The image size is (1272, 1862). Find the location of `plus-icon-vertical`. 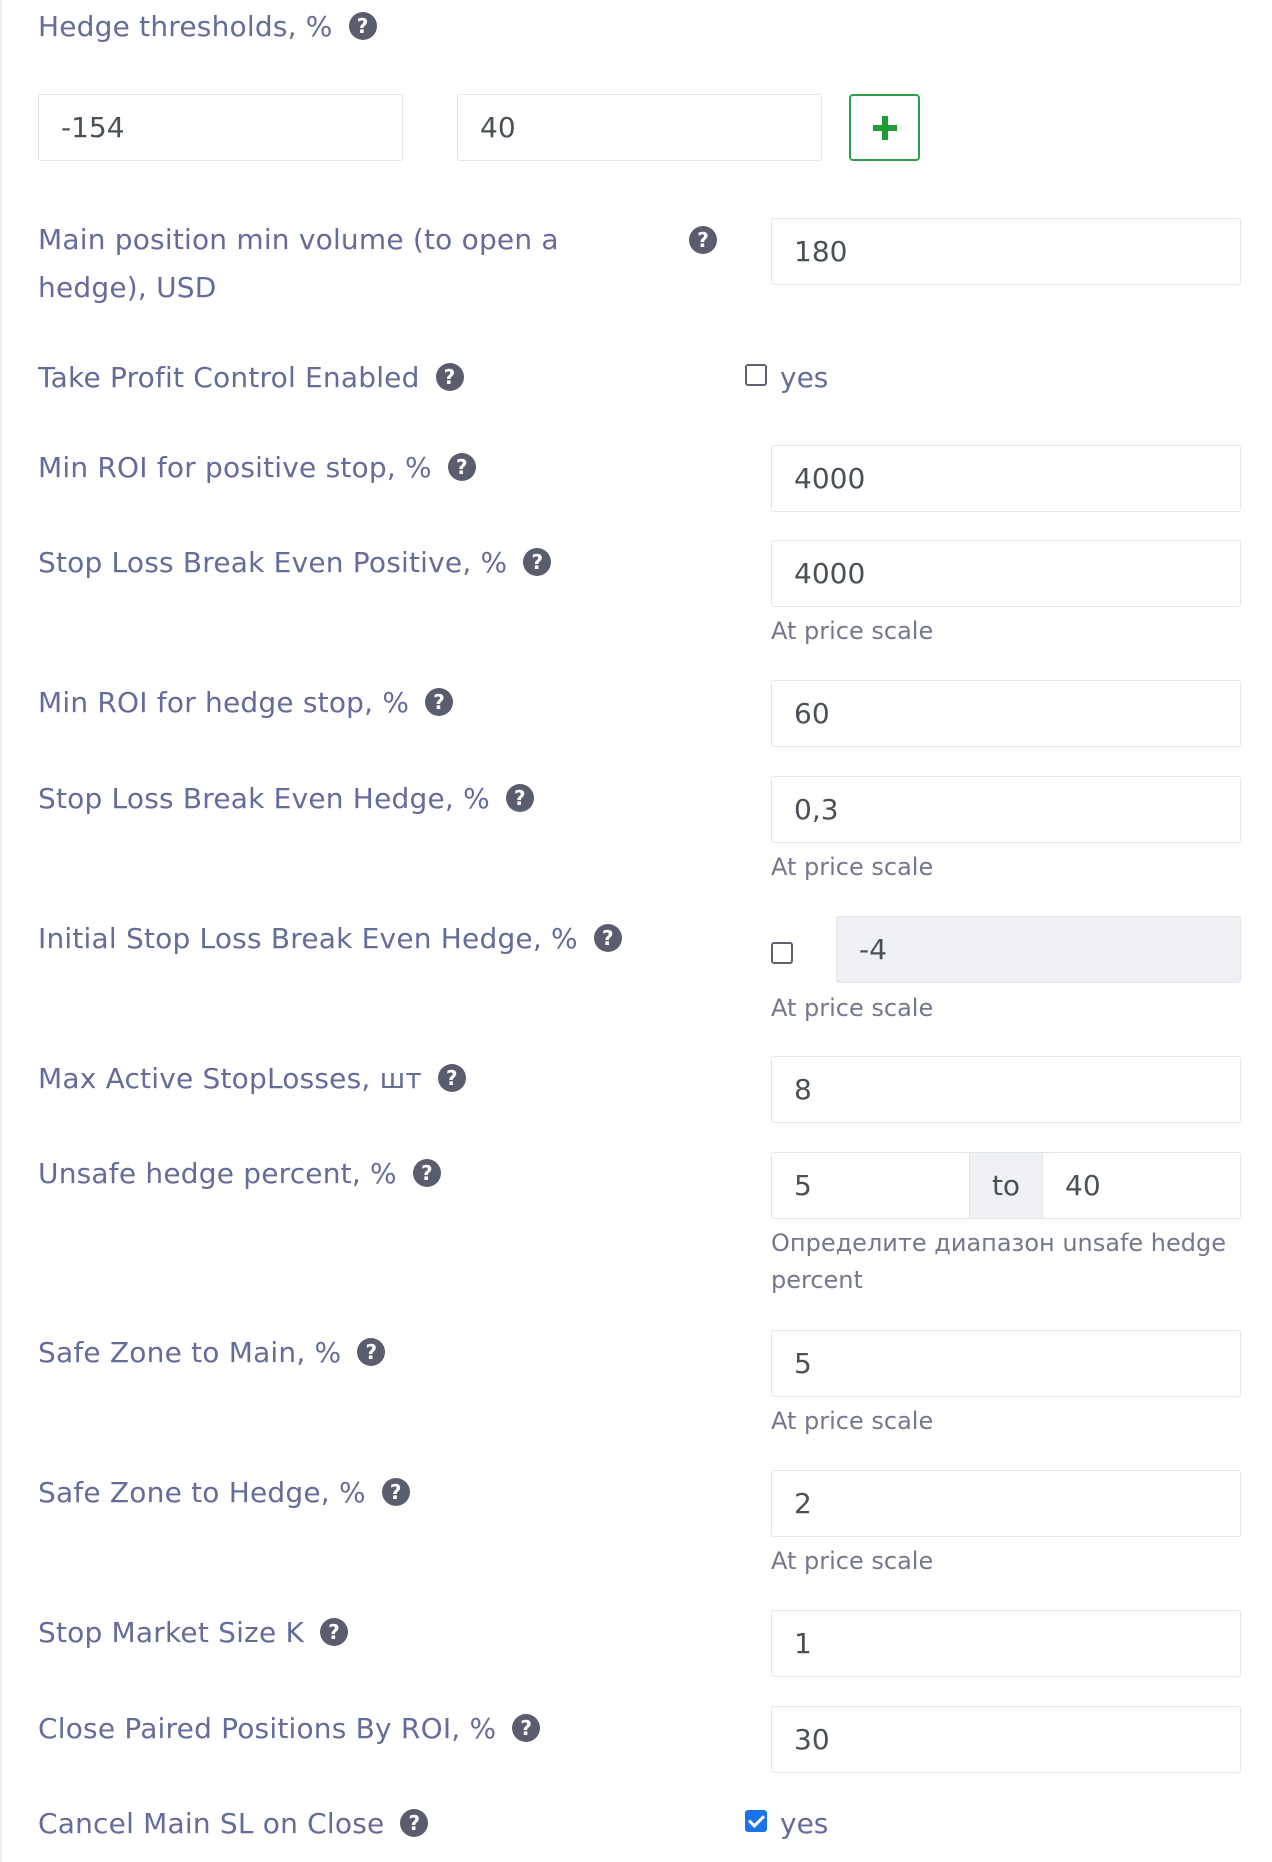

plus-icon-vertical is located at coordinates (885, 128).